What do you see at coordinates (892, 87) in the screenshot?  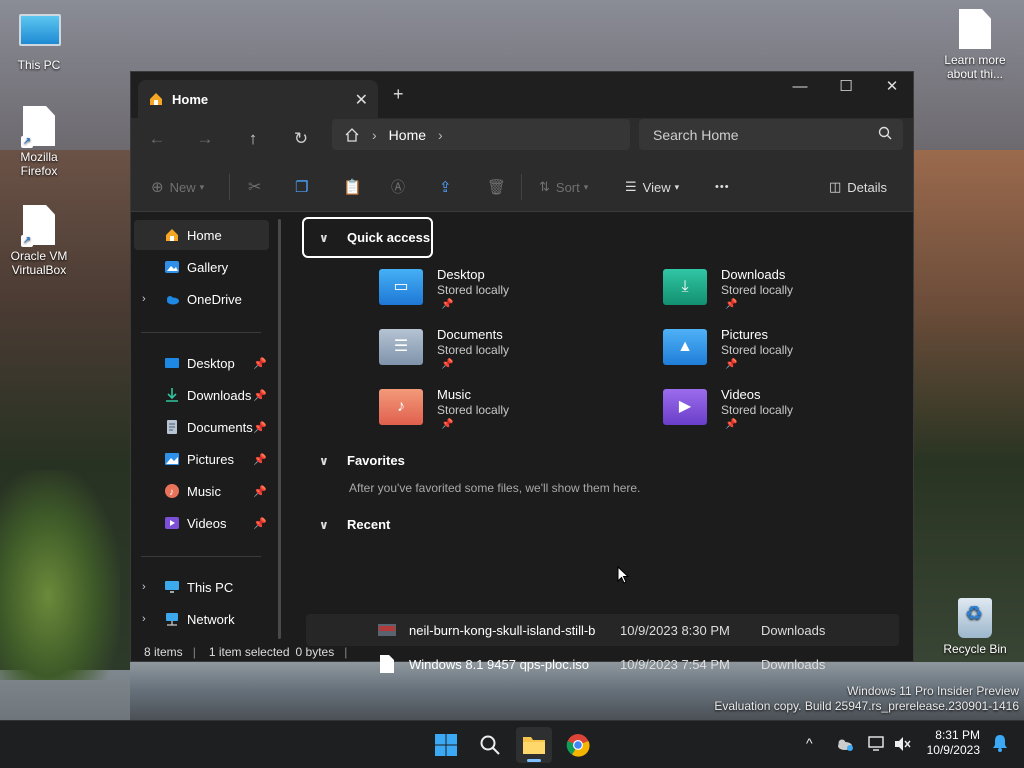 I see `close-window-button: ✕` at bounding box center [892, 87].